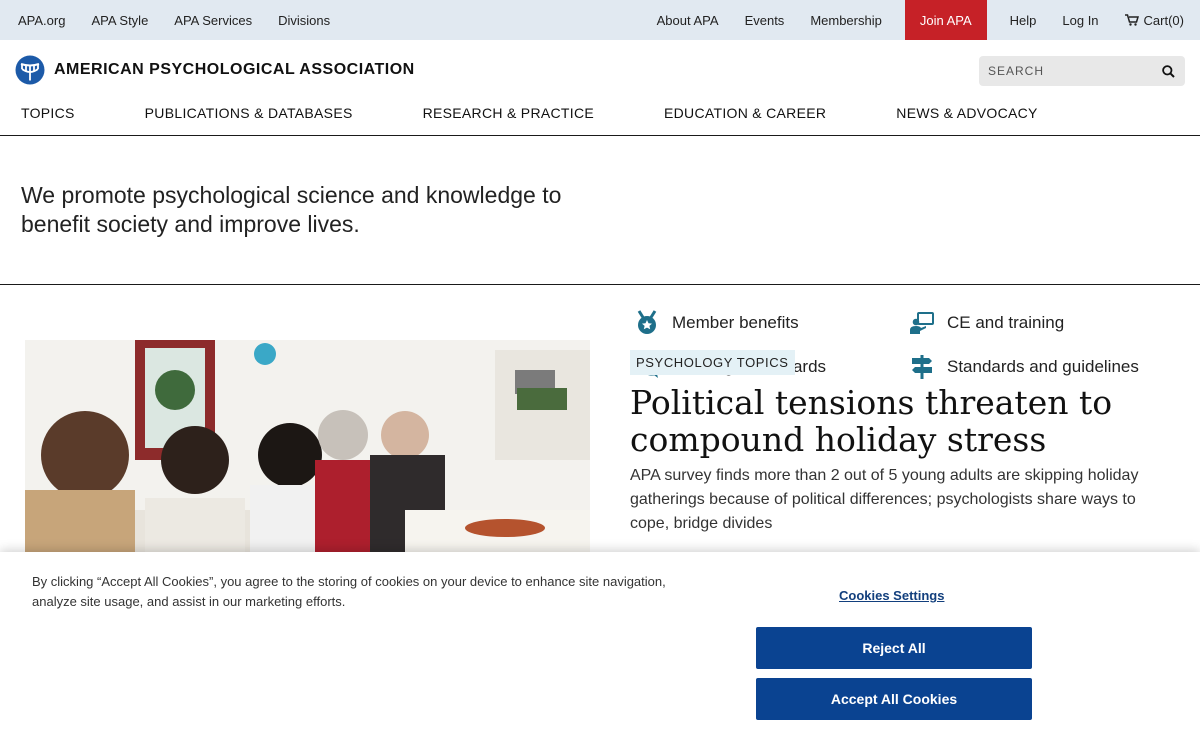 The width and height of the screenshot is (1200, 740). I want to click on dinner-gathering-photo, so click(307, 446).